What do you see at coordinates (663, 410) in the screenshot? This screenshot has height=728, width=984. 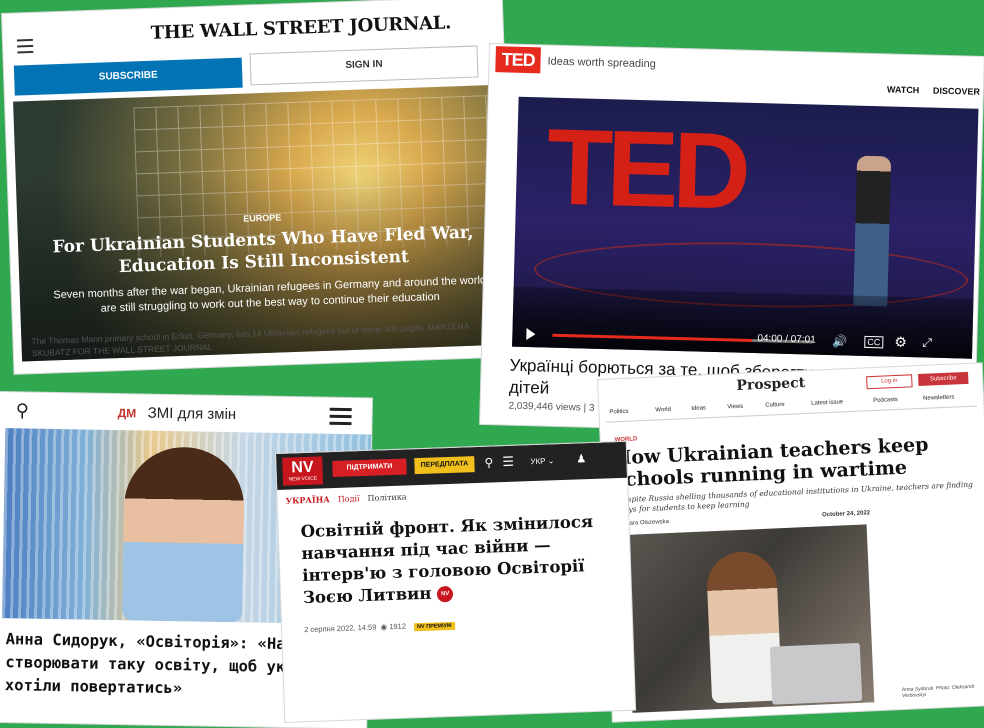 I see `nav-item-world: World` at bounding box center [663, 410].